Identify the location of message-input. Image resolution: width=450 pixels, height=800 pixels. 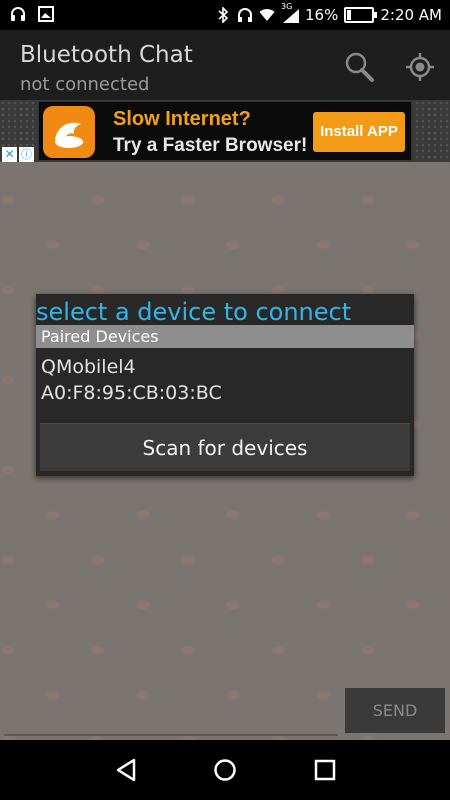
(171, 735).